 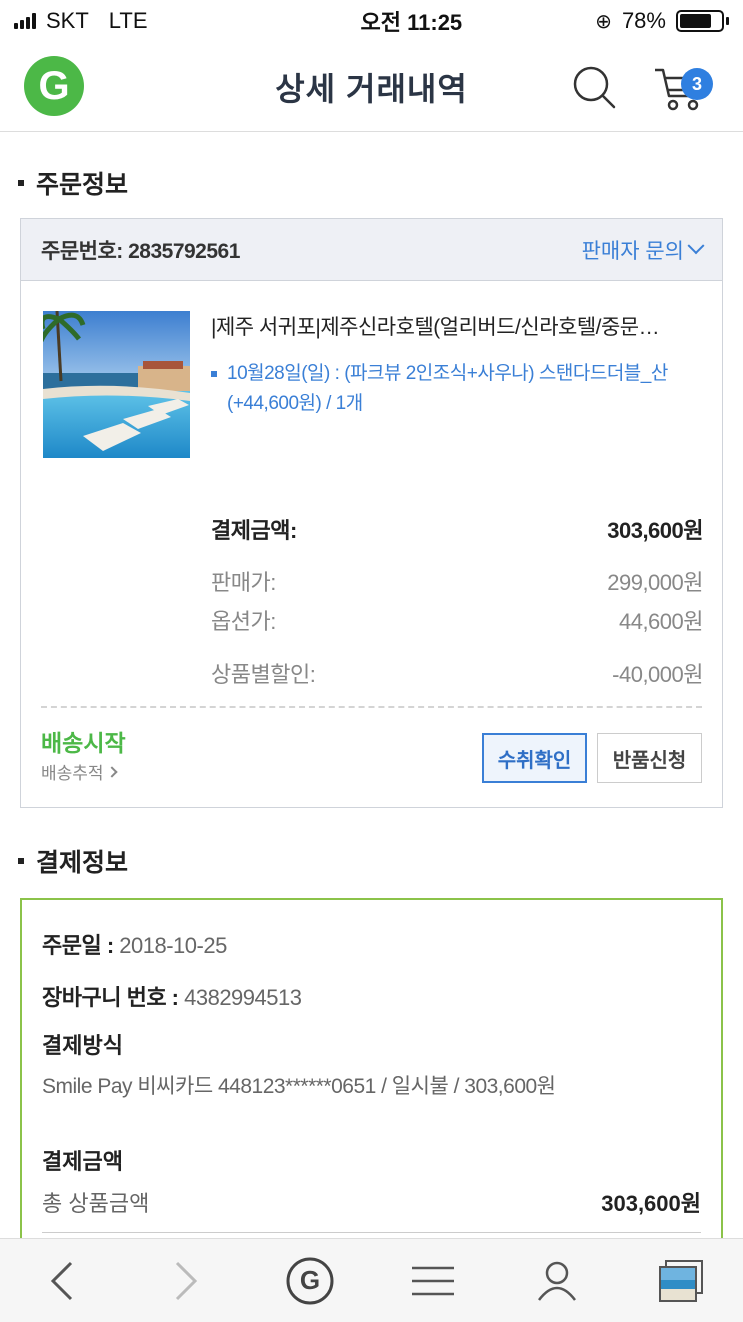 What do you see at coordinates (534, 758) in the screenshot?
I see `receive-confirm-button: 수취확인` at bounding box center [534, 758].